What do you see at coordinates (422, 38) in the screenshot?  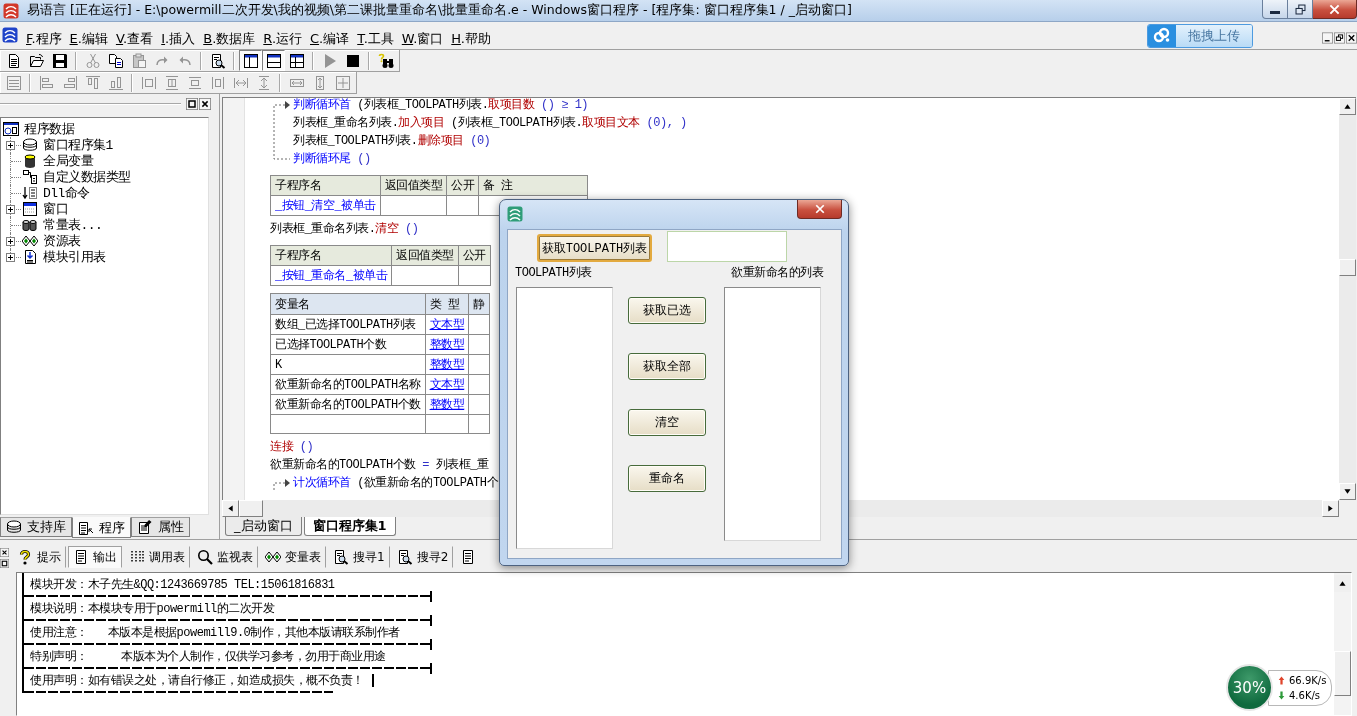 I see `menu-item: W.窗口` at bounding box center [422, 38].